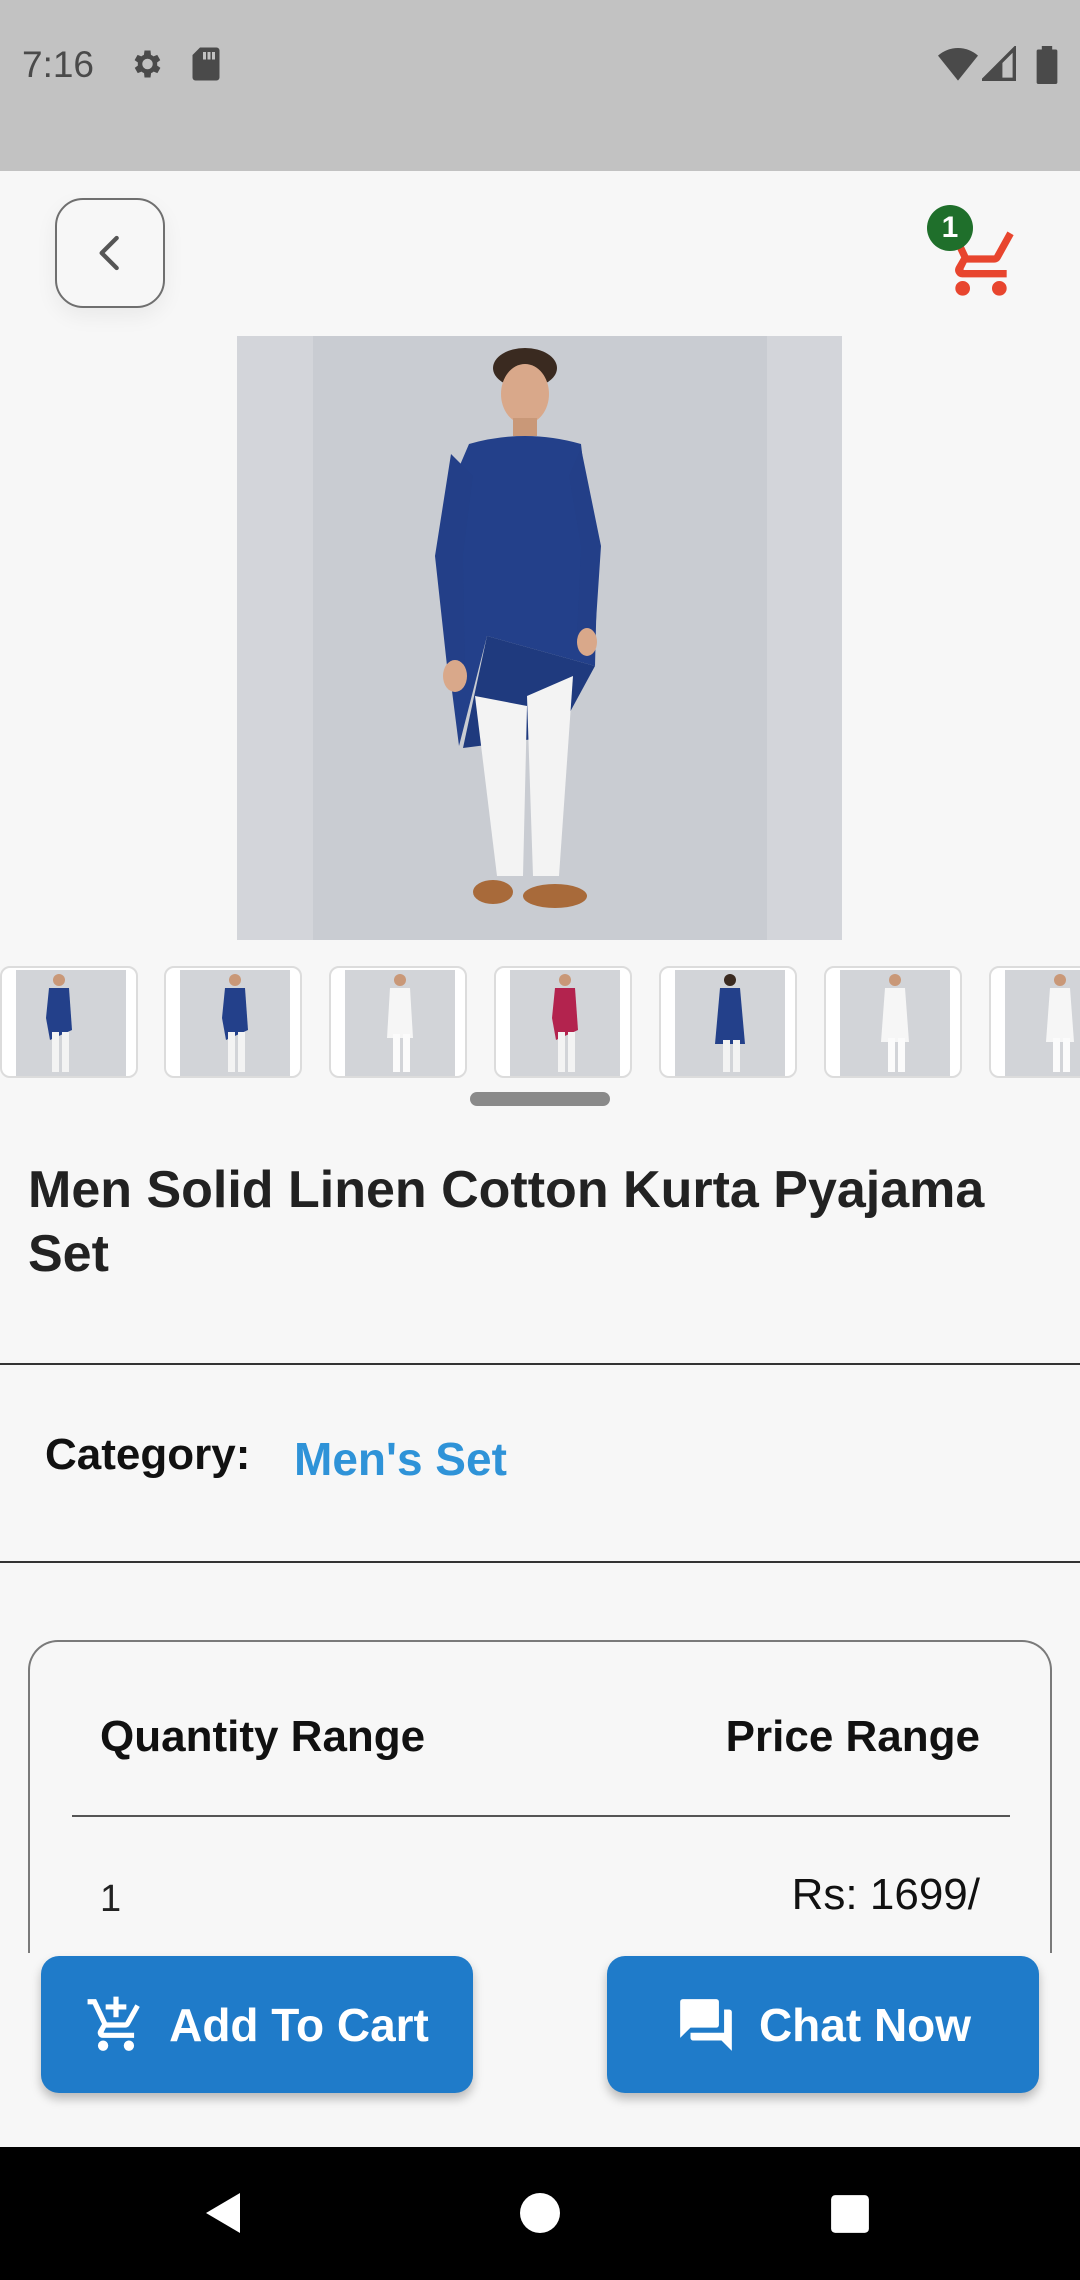  I want to click on chat-now-button: Chat Now, so click(823, 2024).